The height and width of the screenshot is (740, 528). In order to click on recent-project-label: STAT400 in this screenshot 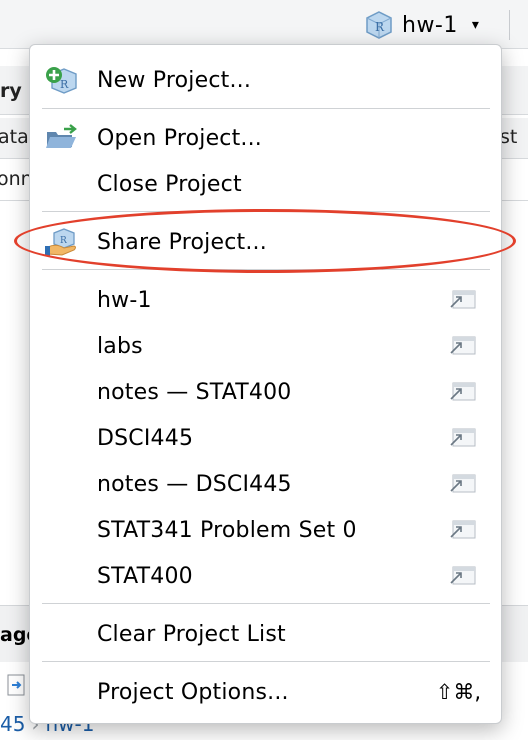, I will do `click(145, 576)`.